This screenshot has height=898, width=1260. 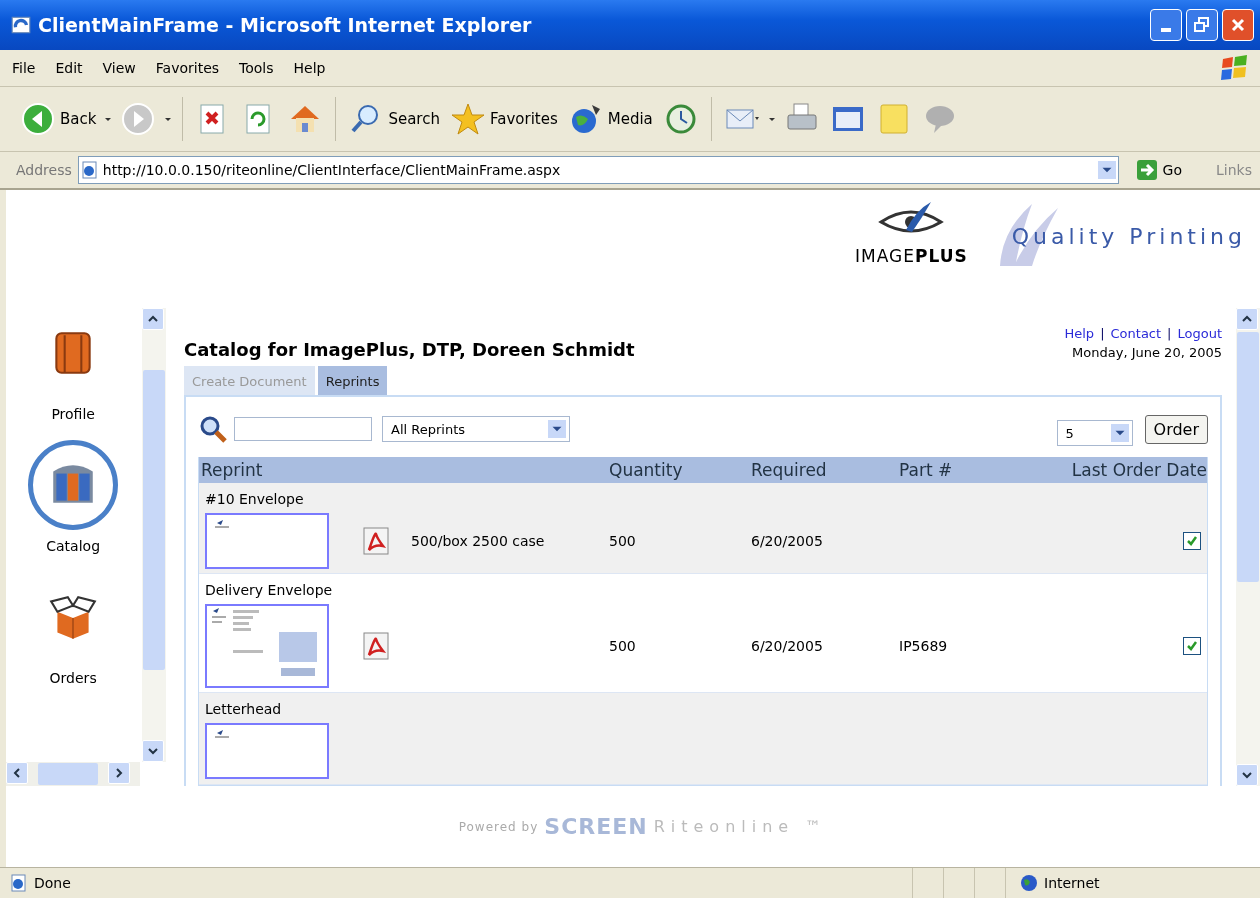 I want to click on column-header: Quantity, so click(x=646, y=470).